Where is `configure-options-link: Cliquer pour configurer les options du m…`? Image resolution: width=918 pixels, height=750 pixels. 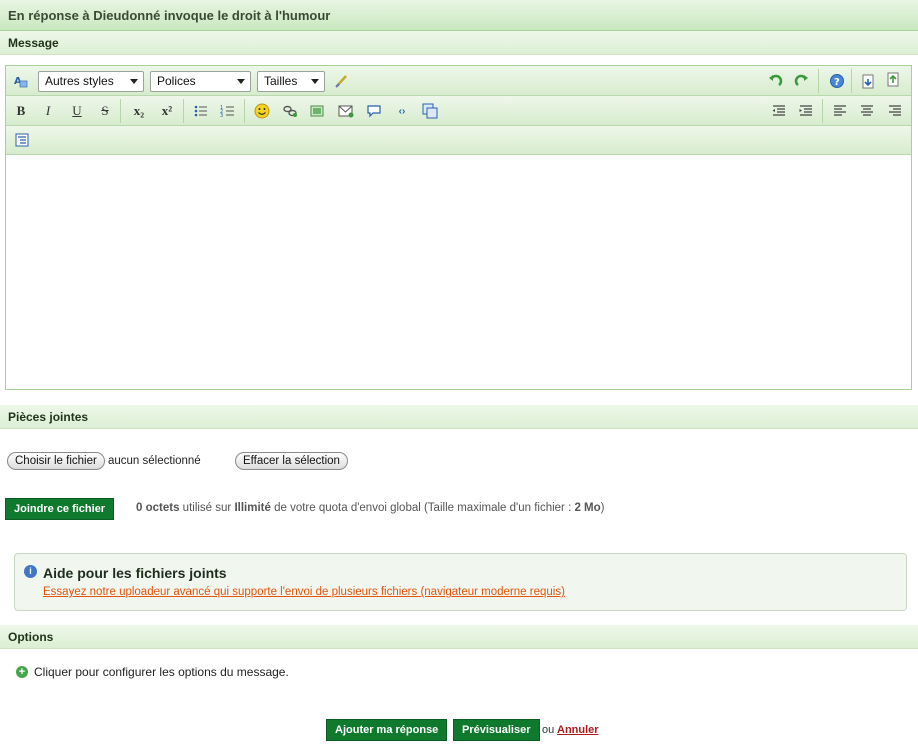 configure-options-link: Cliquer pour configurer les options du m… is located at coordinates (161, 672).